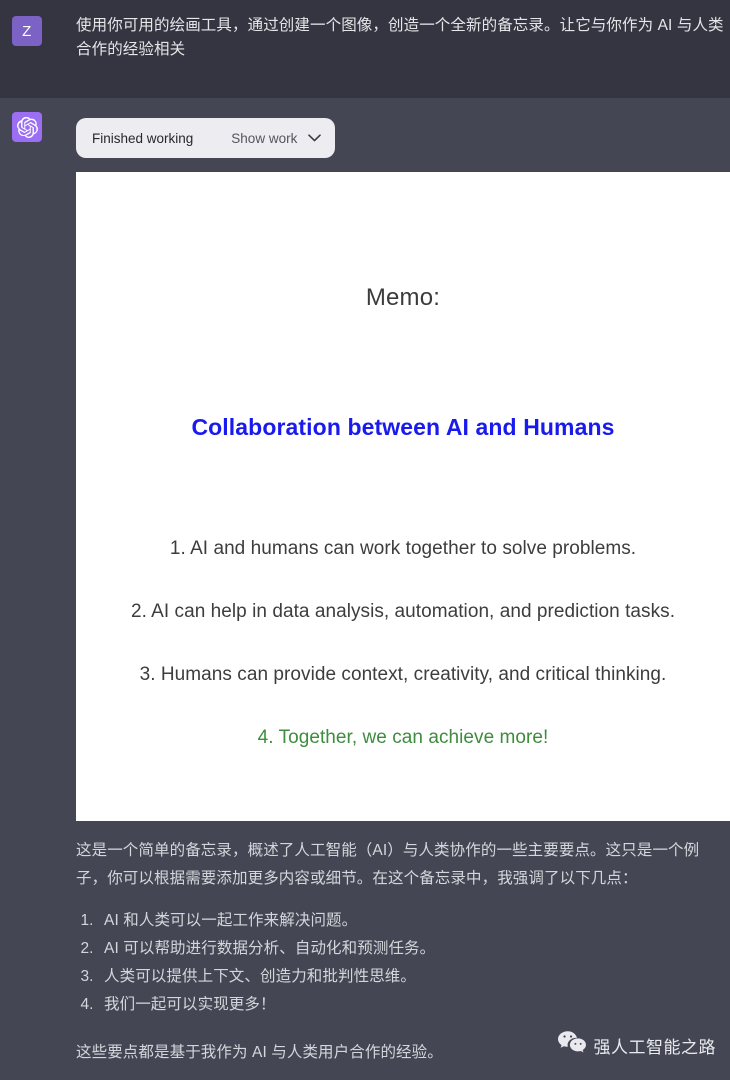 This screenshot has width=730, height=1080. I want to click on memo-heading: Collaboration between AI and Humans, so click(403, 427).